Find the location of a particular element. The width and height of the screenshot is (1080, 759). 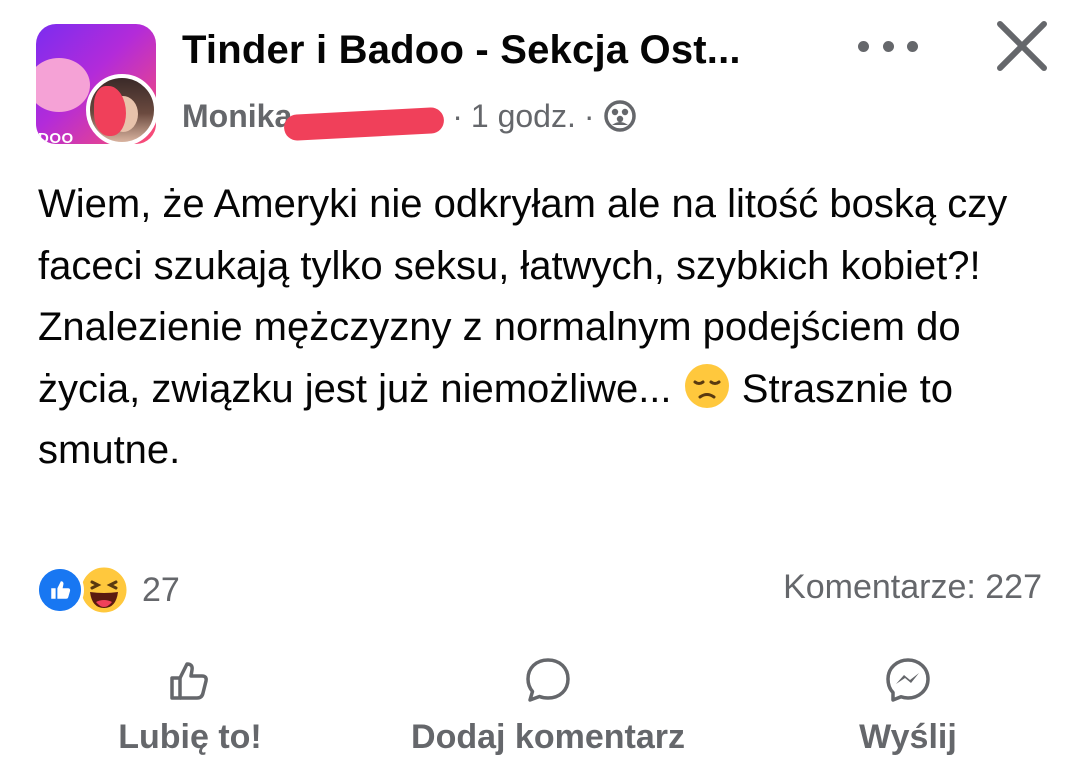

messenger-icon is located at coordinates (908, 680).